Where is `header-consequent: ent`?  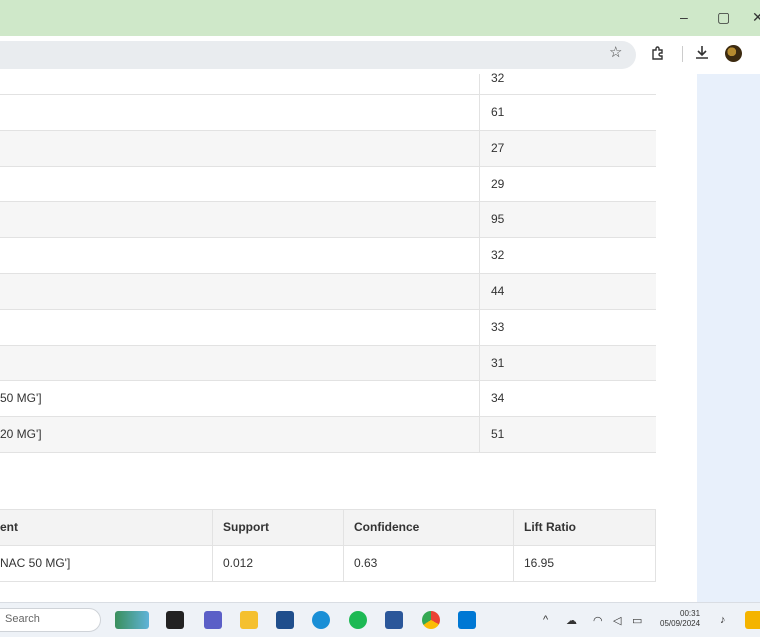
header-consequent: ent is located at coordinates (106, 527).